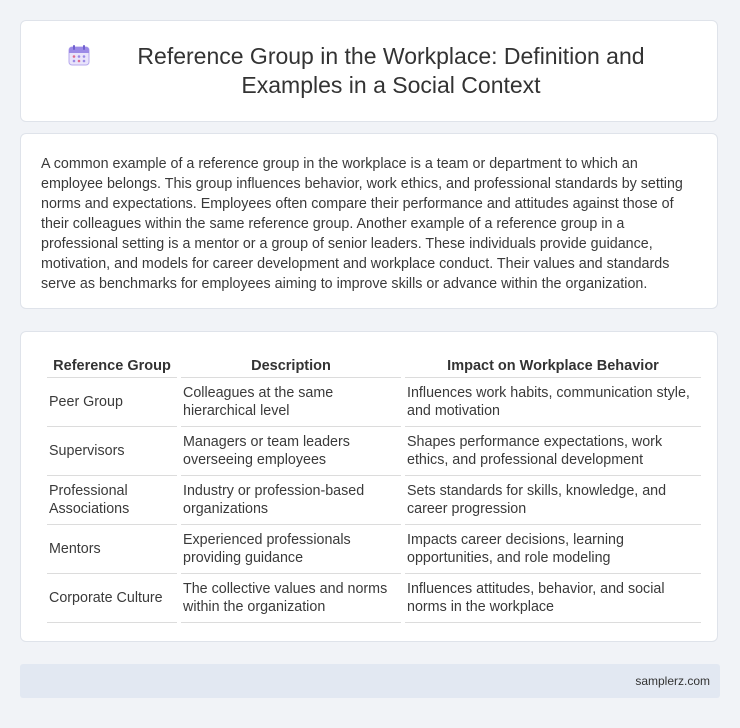 The height and width of the screenshot is (728, 740). I want to click on cell-reference-group: Corporate Culture, so click(112, 598).